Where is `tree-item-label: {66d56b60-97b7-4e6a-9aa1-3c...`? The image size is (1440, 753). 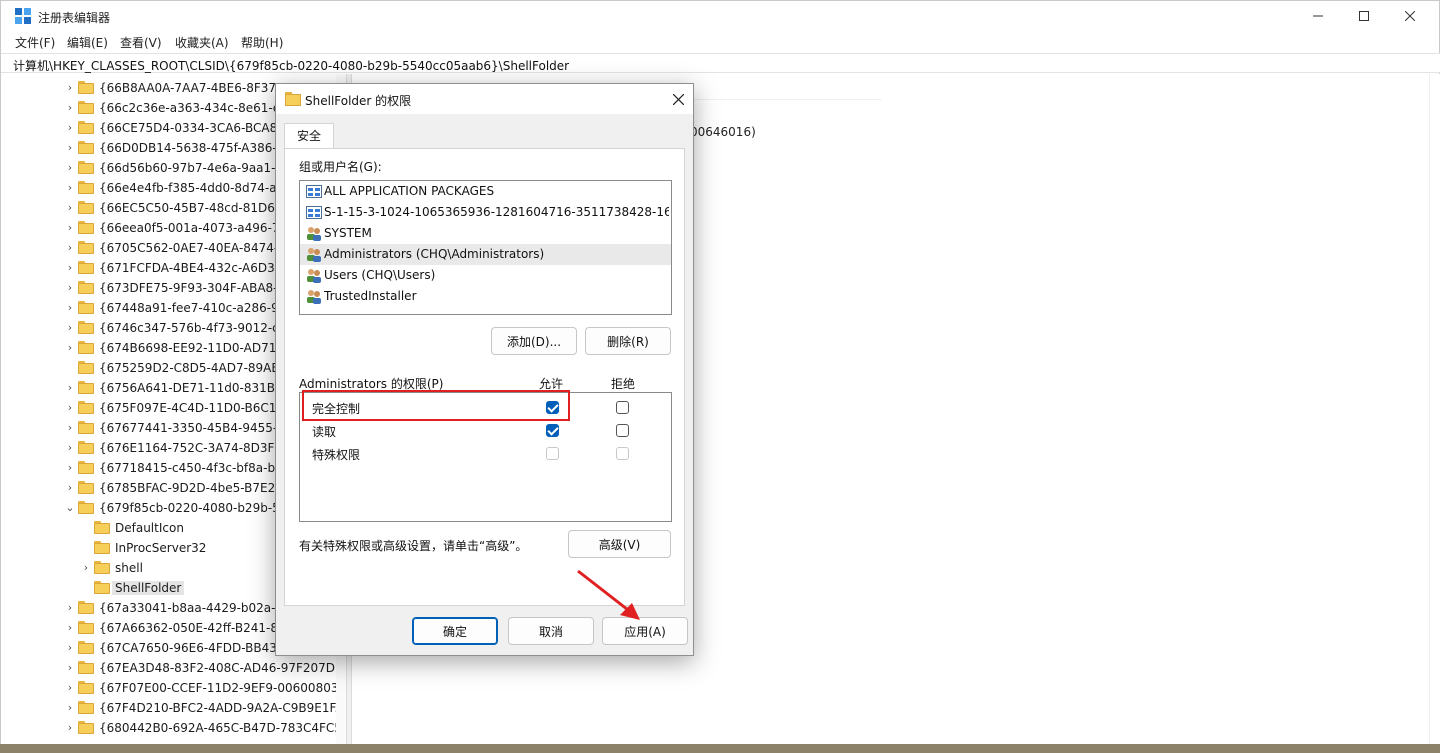 tree-item-label: {66d56b60-97b7-4e6a-9aa1-3c... is located at coordinates (200, 168).